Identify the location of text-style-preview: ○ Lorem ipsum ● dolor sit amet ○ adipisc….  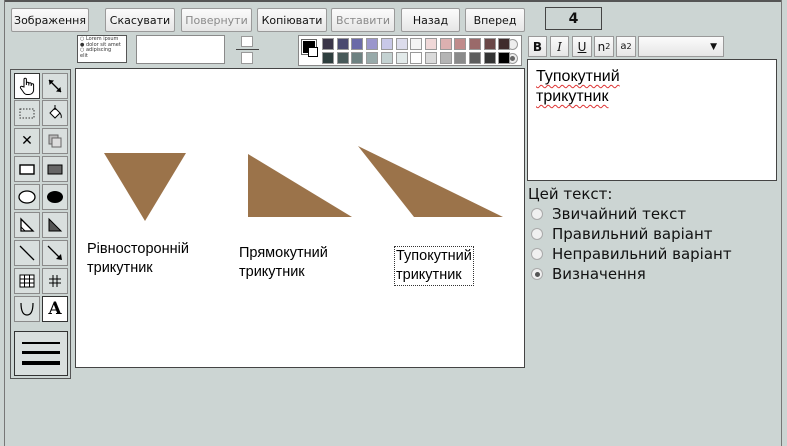
(102, 49).